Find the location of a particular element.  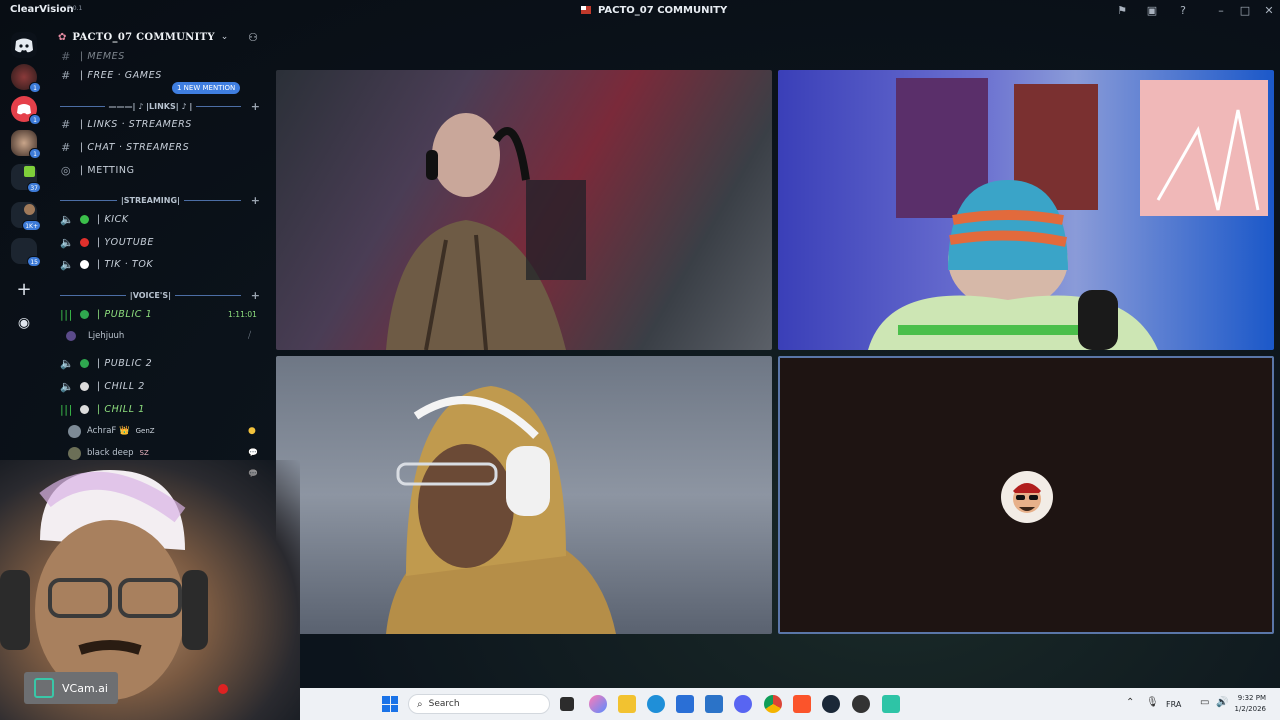

green-dot-icon is located at coordinates (84, 219).